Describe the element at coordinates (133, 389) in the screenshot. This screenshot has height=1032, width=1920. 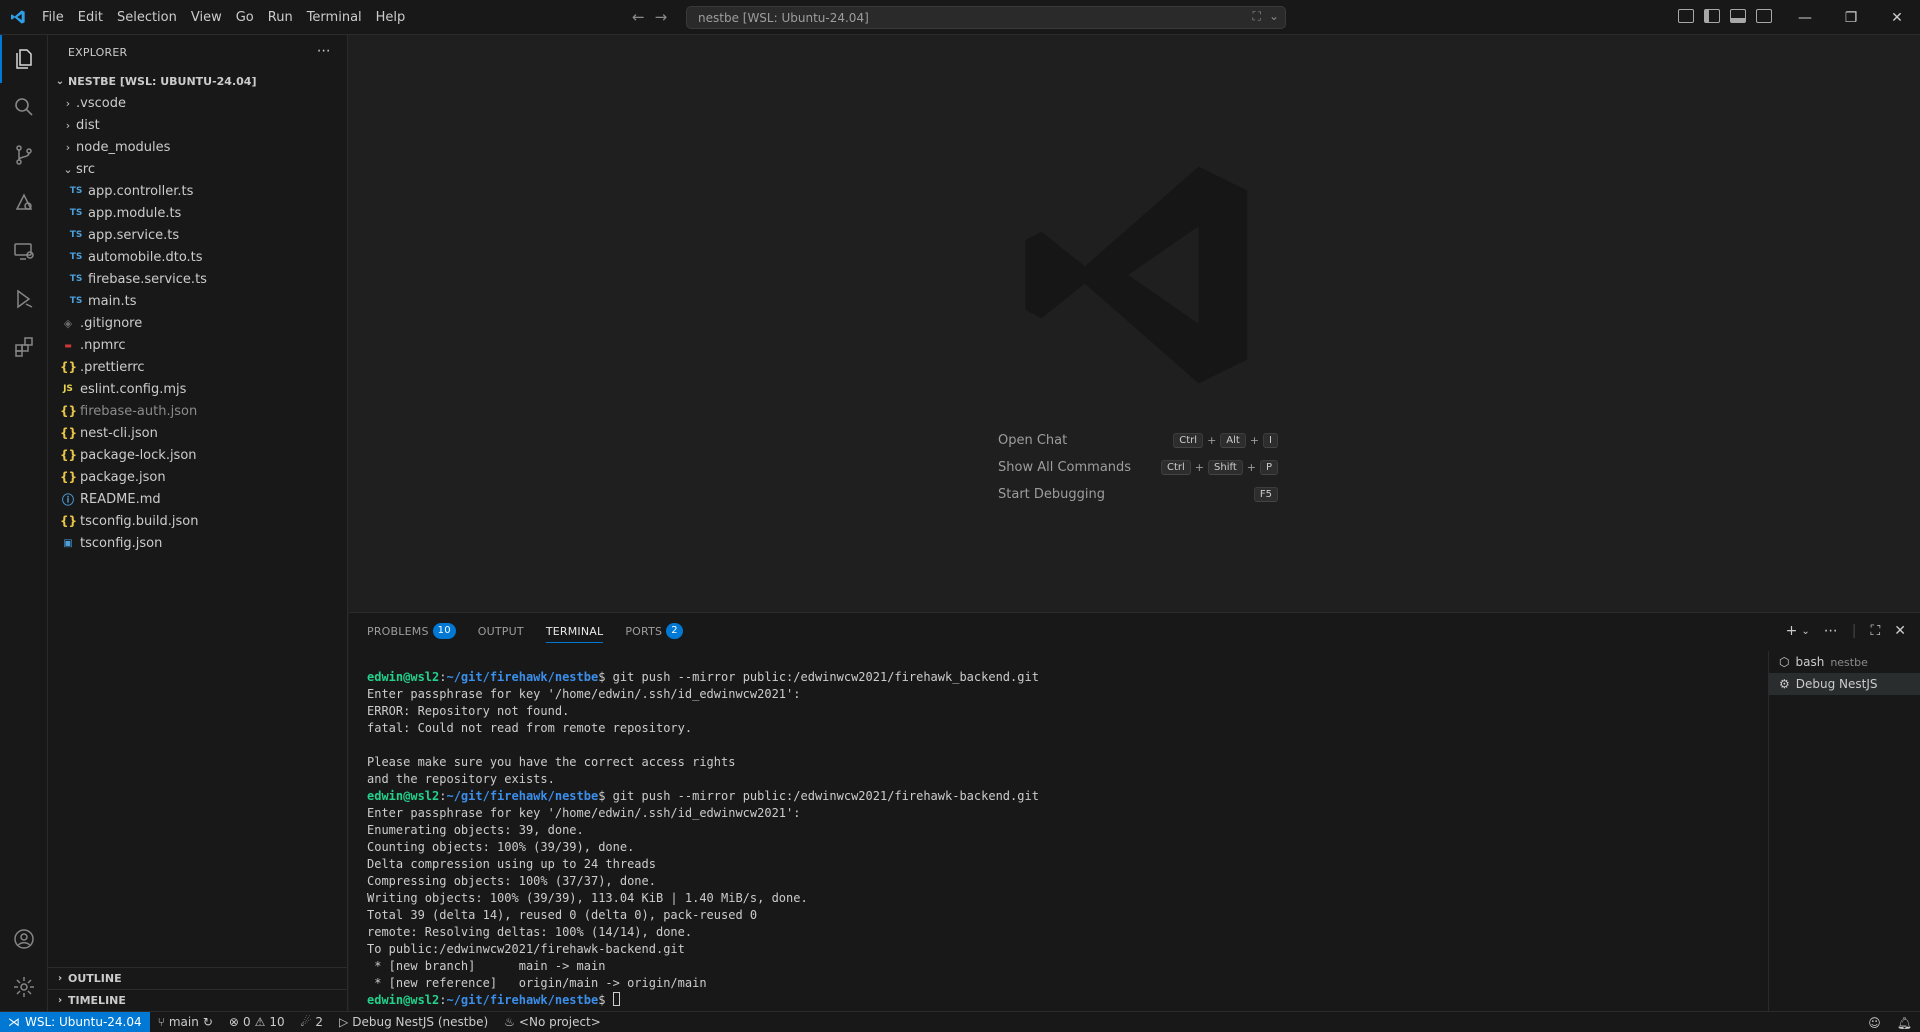
I see `tree-item-label: eslint.config.mjs` at that location.